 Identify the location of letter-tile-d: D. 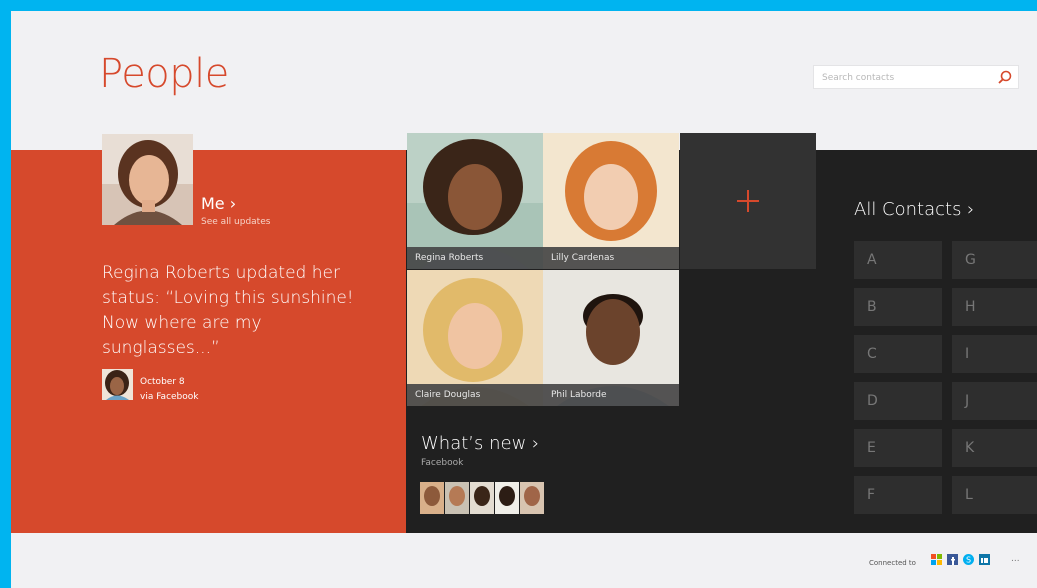
(898, 401).